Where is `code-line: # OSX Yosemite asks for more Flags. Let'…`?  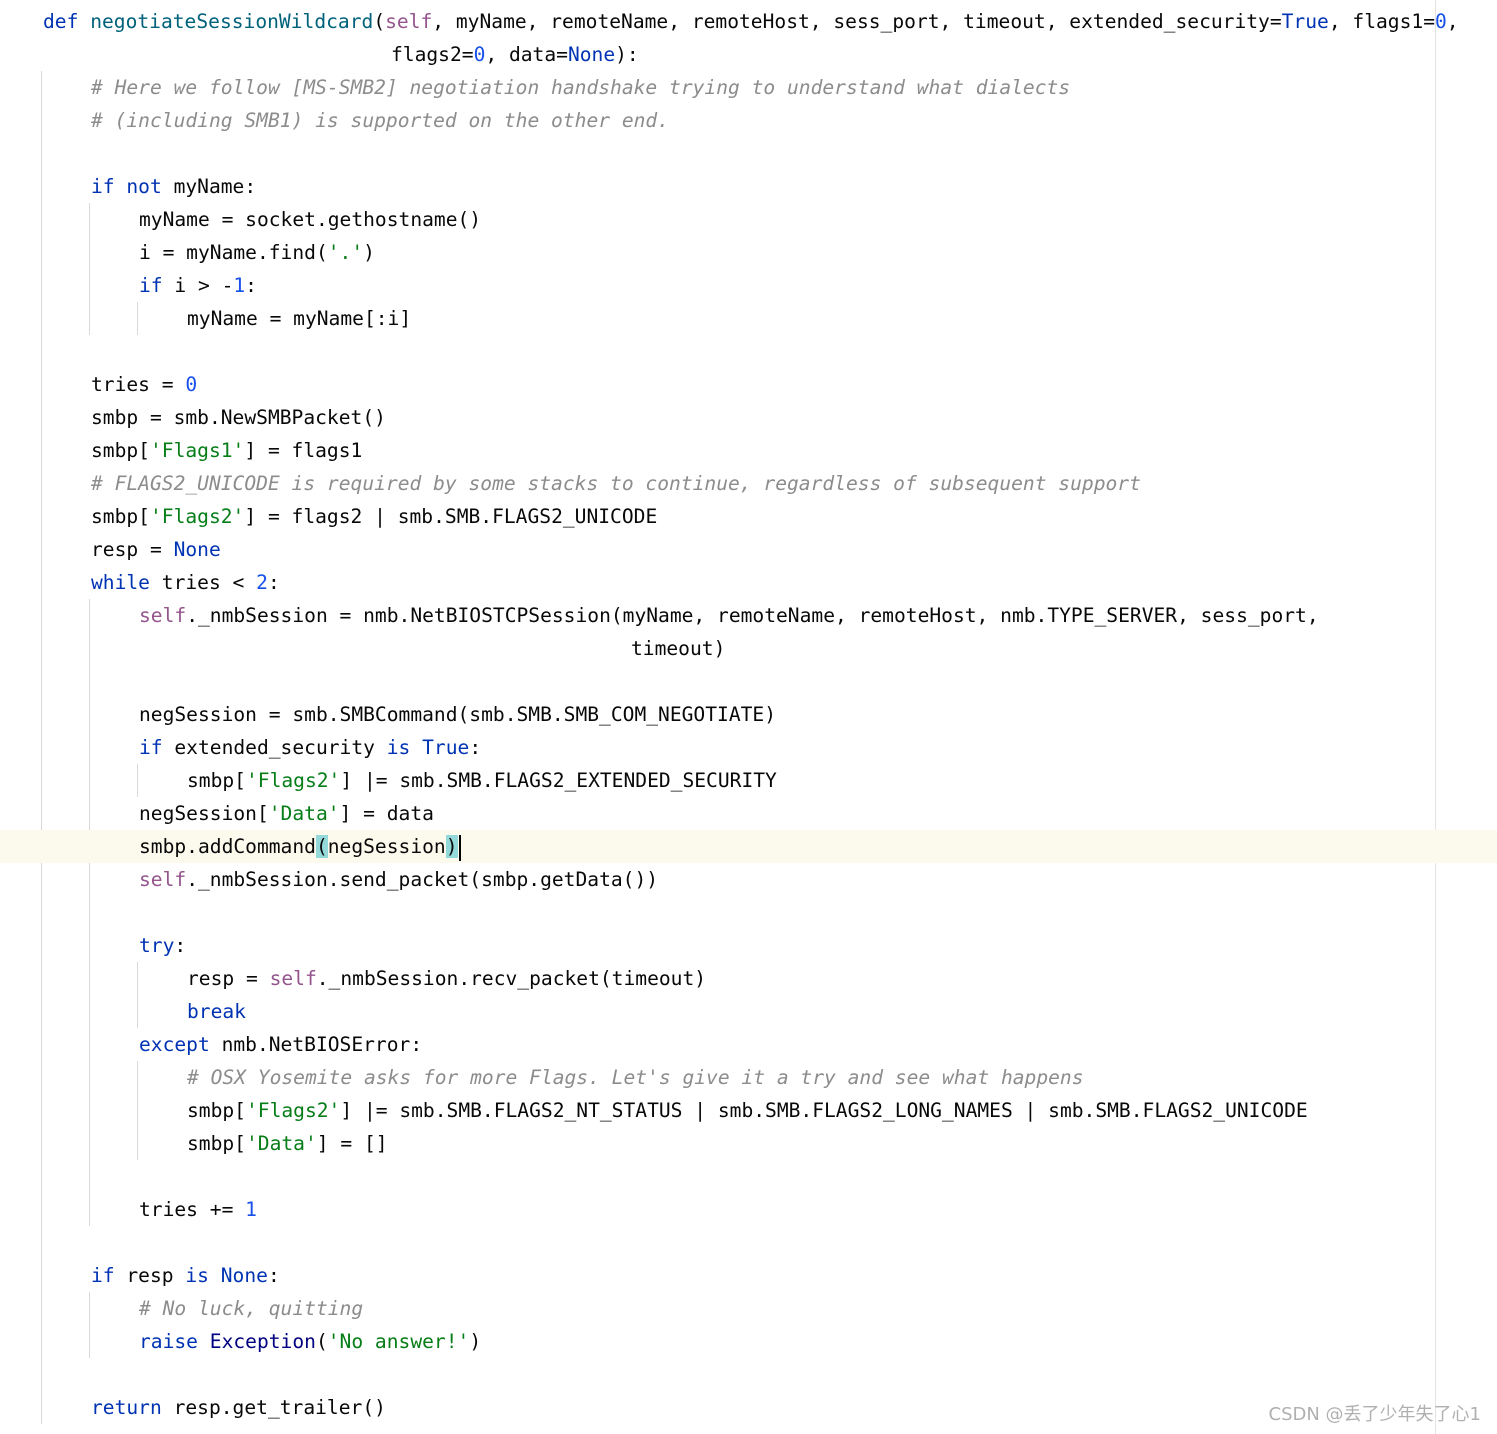 code-line: # OSX Yosemite asks for more Flags. Let'… is located at coordinates (748, 1077).